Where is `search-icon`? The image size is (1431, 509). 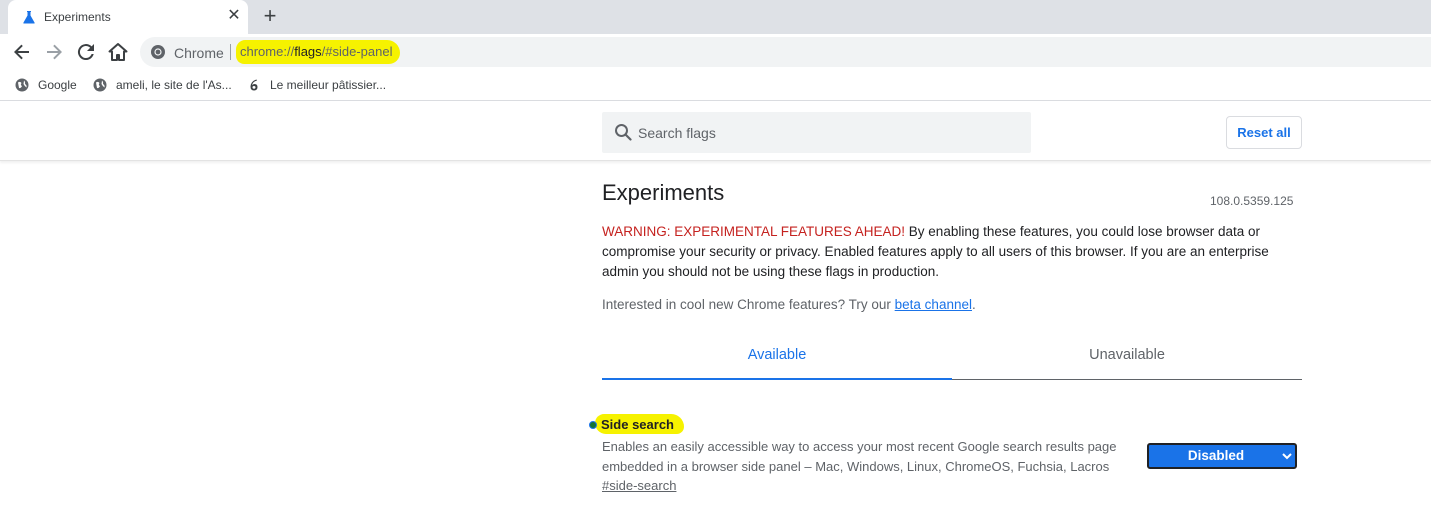
search-icon is located at coordinates (623, 132).